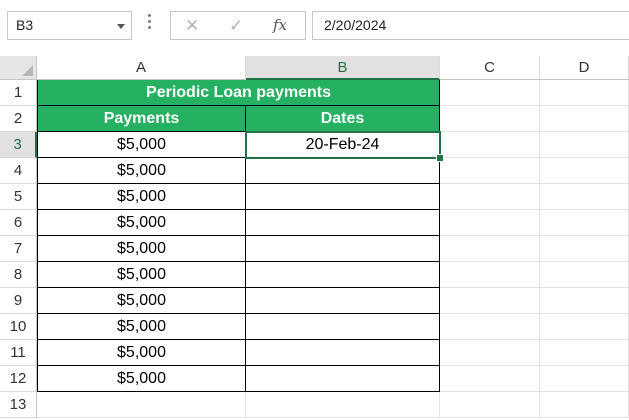 The width and height of the screenshot is (629, 420). I want to click on formula-input: 2/20/2024, so click(470, 25).